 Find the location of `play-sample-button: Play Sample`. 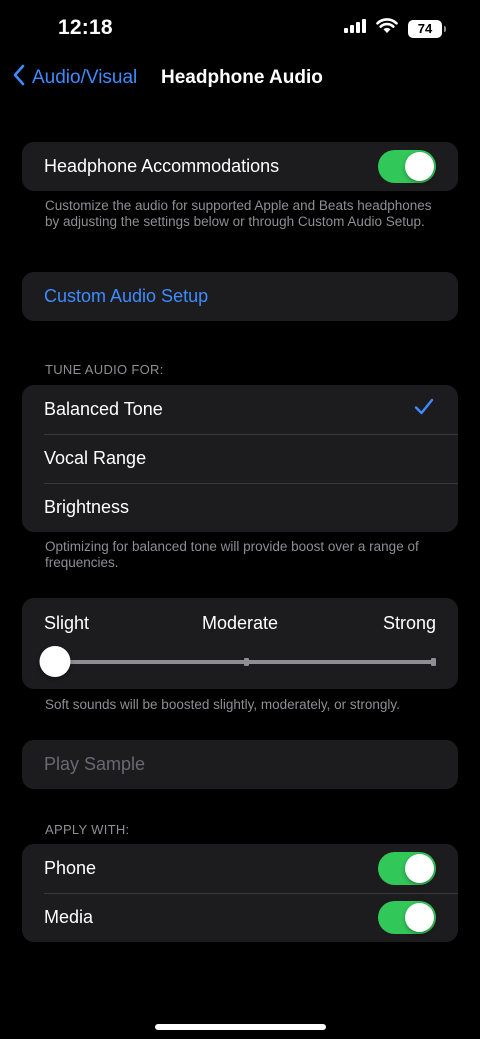

play-sample-button: Play Sample is located at coordinates (240, 764).